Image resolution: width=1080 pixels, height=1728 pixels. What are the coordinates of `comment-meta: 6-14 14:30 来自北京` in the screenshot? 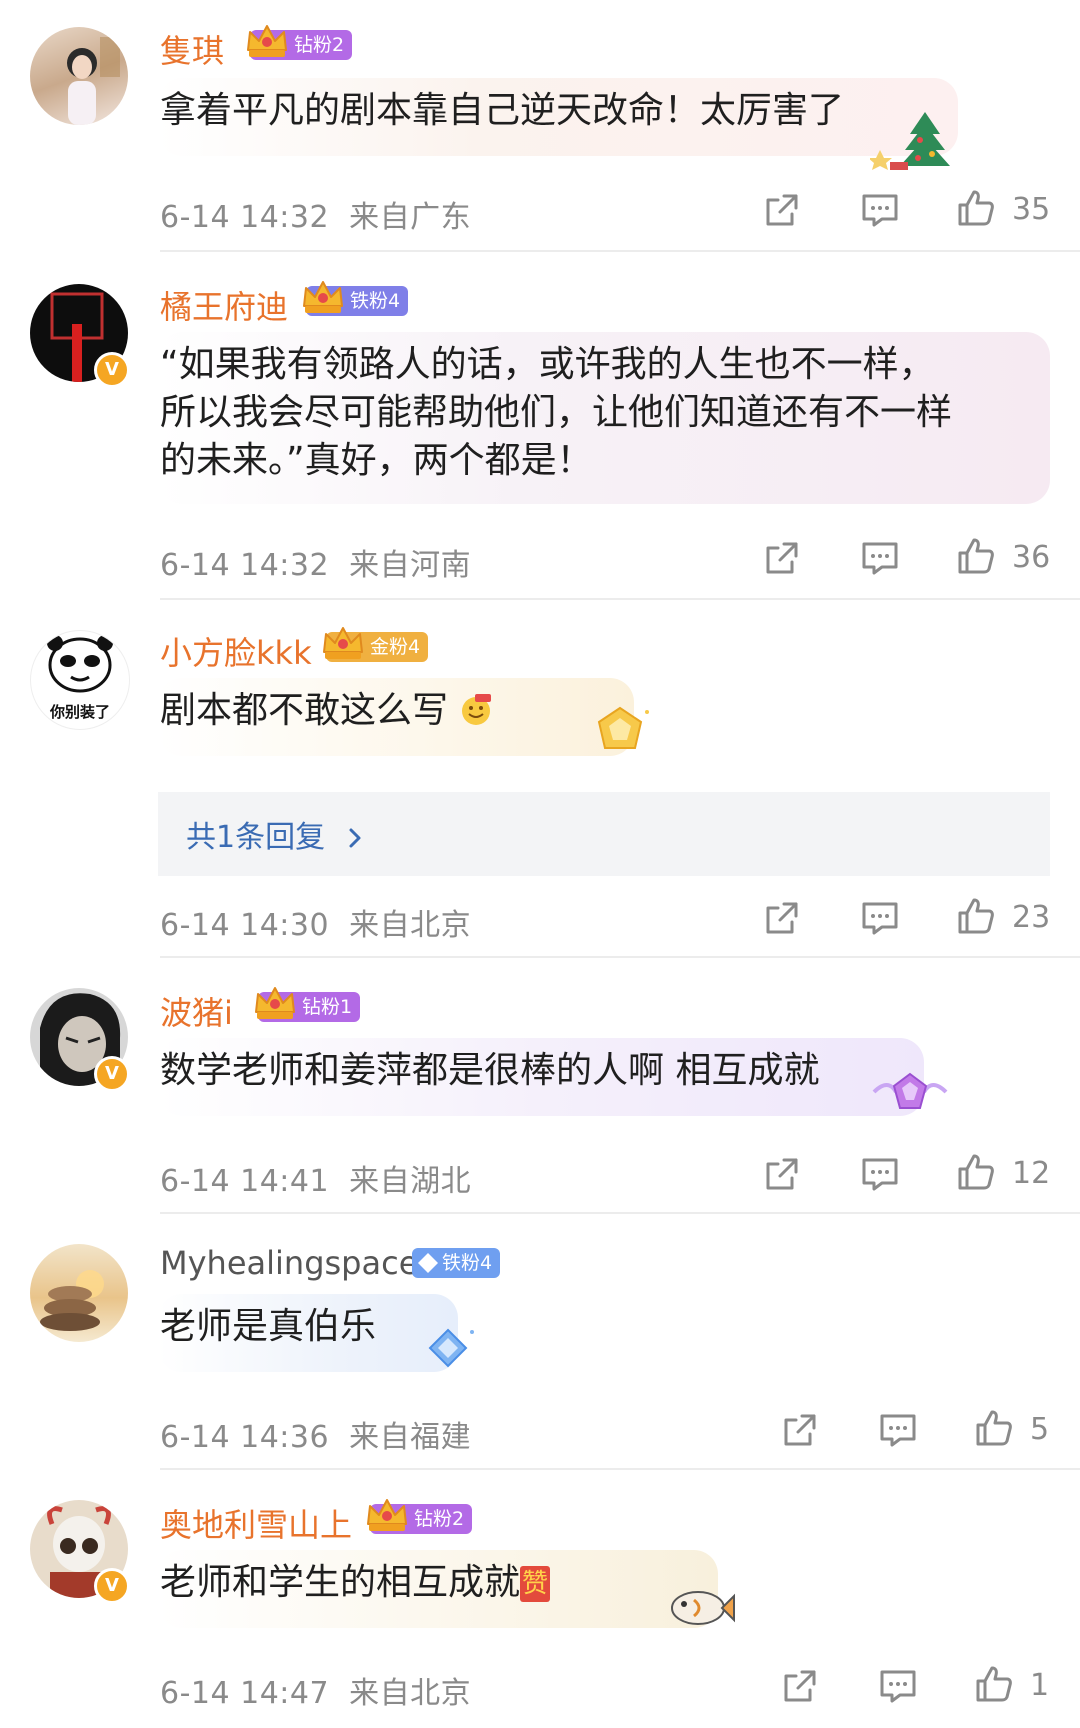 It's located at (315, 922).